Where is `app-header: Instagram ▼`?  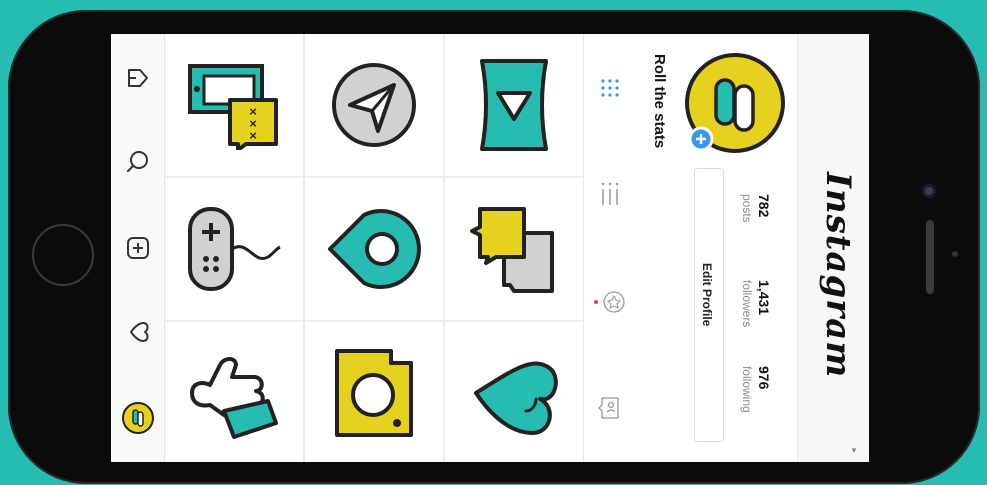 app-header: Instagram ▼ is located at coordinates (833, 248).